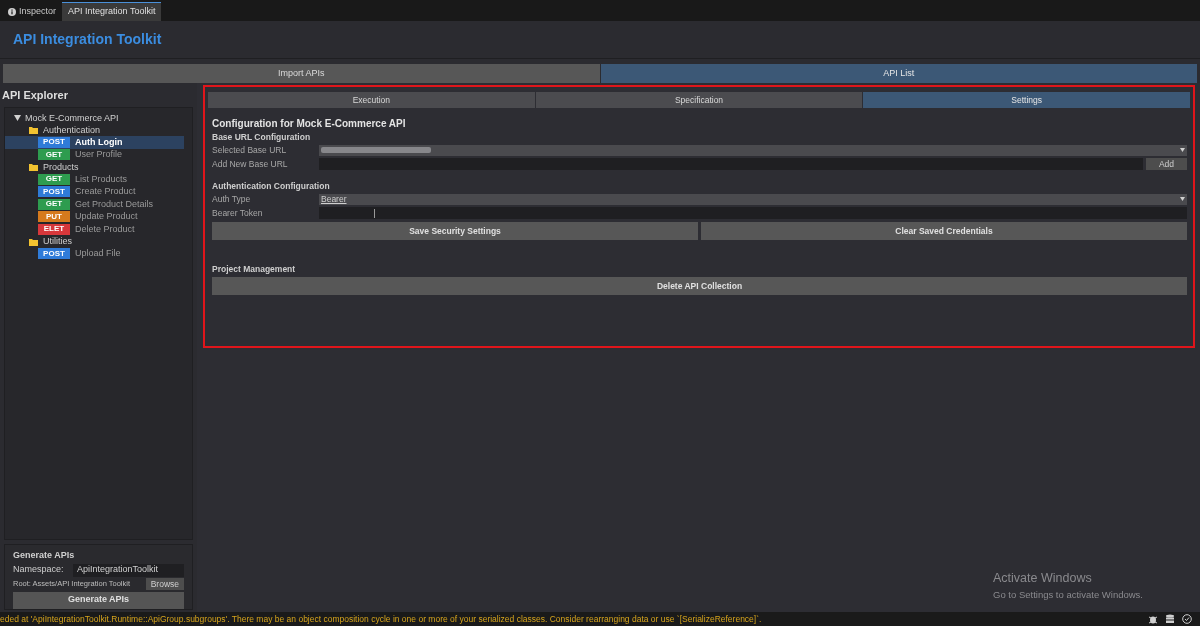  I want to click on settings-tab: Execution, so click(371, 100).